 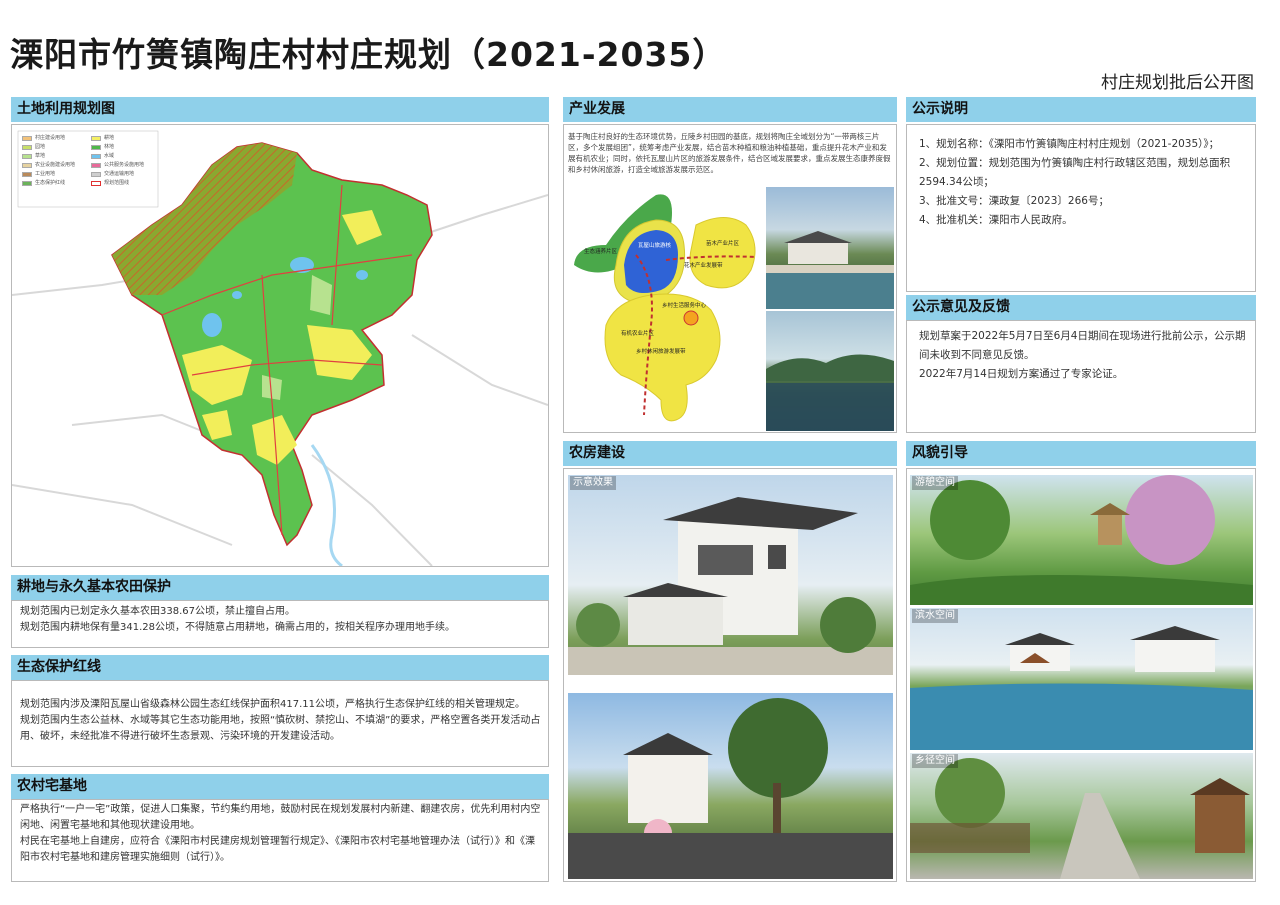 I want to click on housing-image-label: 示意效果, so click(x=593, y=483).